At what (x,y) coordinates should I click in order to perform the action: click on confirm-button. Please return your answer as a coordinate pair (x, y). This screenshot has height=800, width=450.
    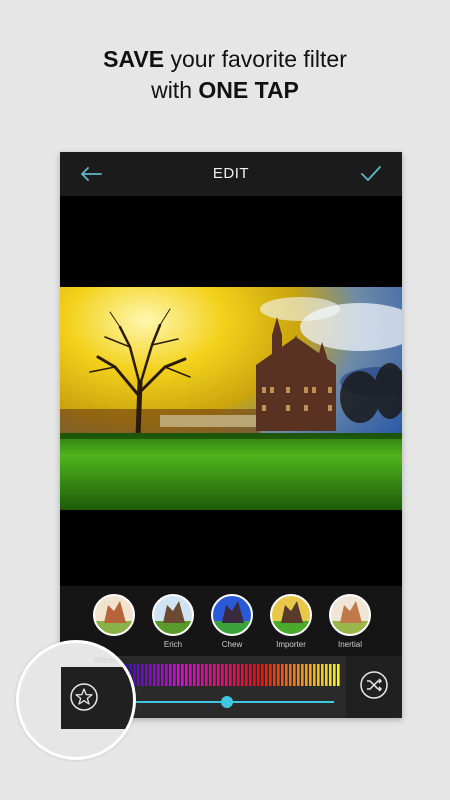
    Looking at the image, I should click on (371, 174).